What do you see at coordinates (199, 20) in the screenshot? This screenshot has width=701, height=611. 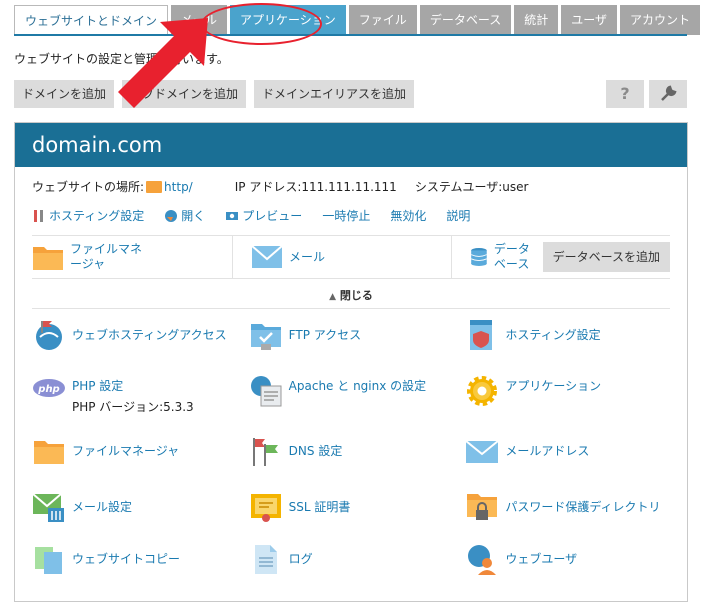 I see `tab-mail: メール` at bounding box center [199, 20].